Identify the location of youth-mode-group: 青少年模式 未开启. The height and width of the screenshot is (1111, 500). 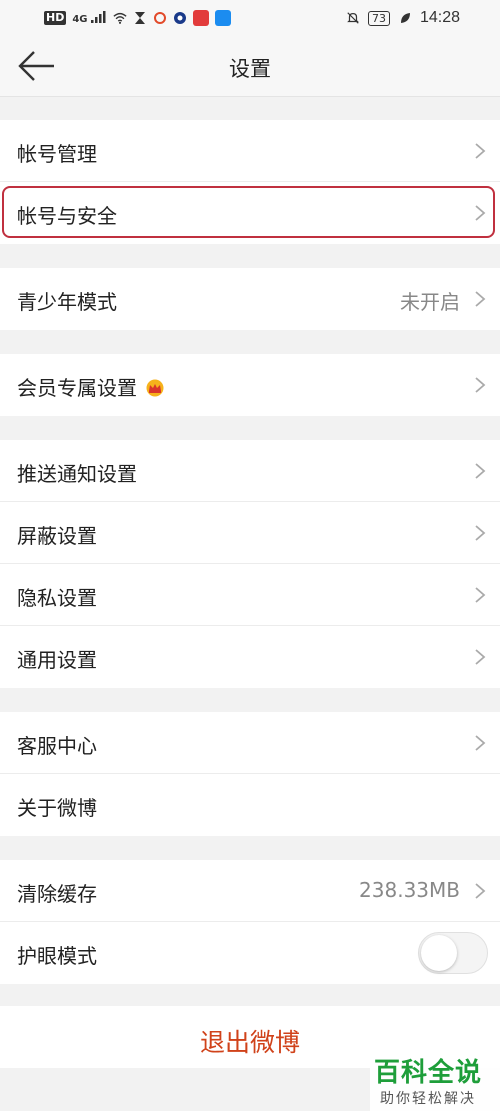
(250, 299).